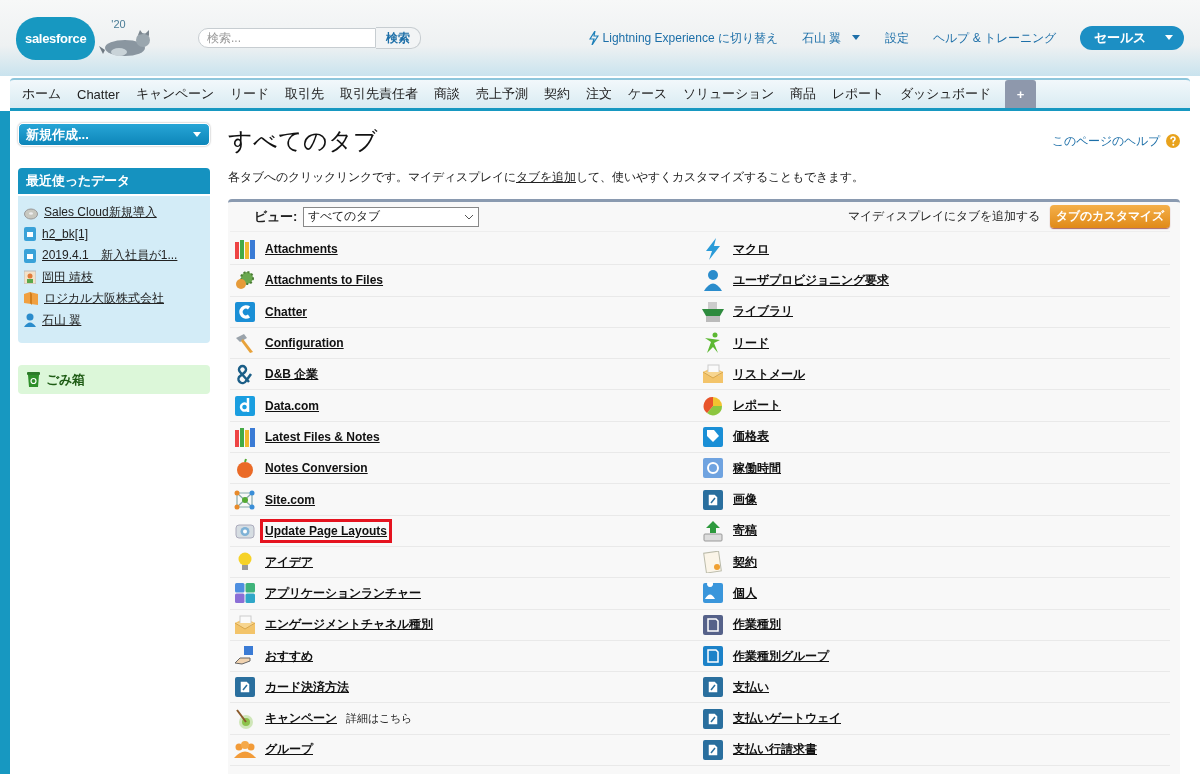 This screenshot has width=1200, height=774. What do you see at coordinates (104, 299) in the screenshot?
I see `recent-item-link: ロジカル大阪株式会社` at bounding box center [104, 299].